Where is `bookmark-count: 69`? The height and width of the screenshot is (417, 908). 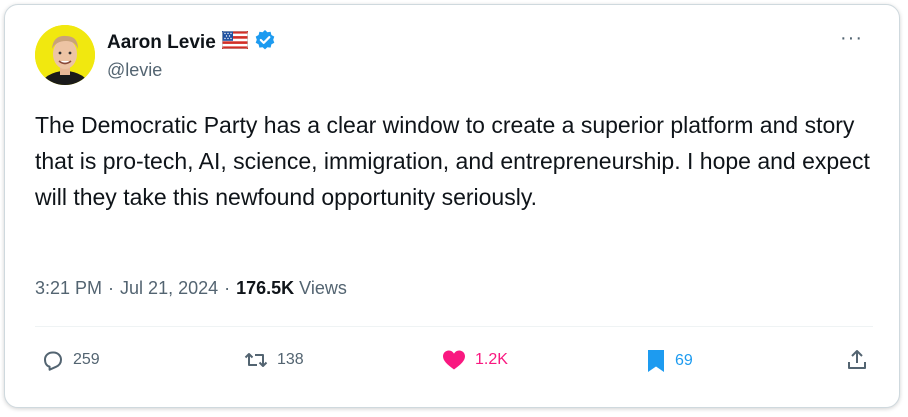
bookmark-count: 69 is located at coordinates (684, 360).